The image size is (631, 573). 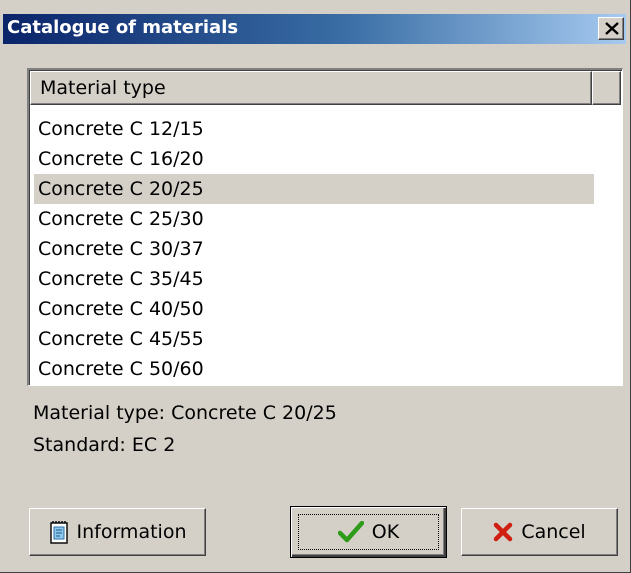 What do you see at coordinates (314, 159) in the screenshot?
I see `list-item: Concrete C 16/20` at bounding box center [314, 159].